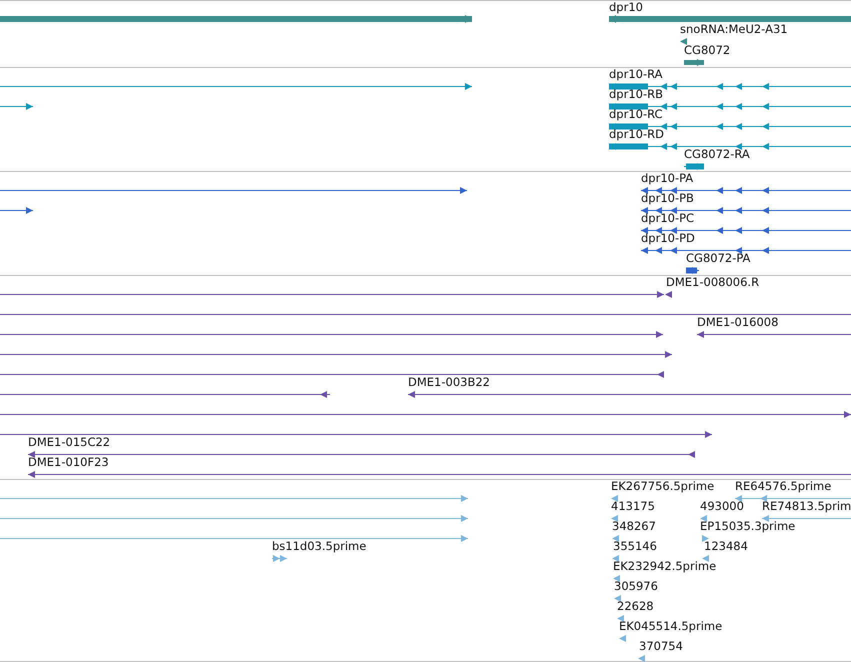 This screenshot has width=851, height=662. Describe the element at coordinates (783, 486) in the screenshot. I see `feature-label: RE64576.5prime` at that location.